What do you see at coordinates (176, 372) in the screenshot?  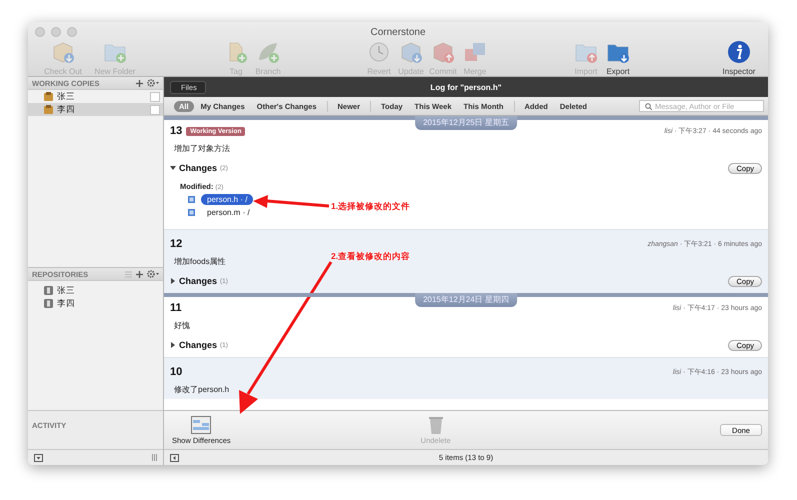 I see `revision-number: 10` at bounding box center [176, 372].